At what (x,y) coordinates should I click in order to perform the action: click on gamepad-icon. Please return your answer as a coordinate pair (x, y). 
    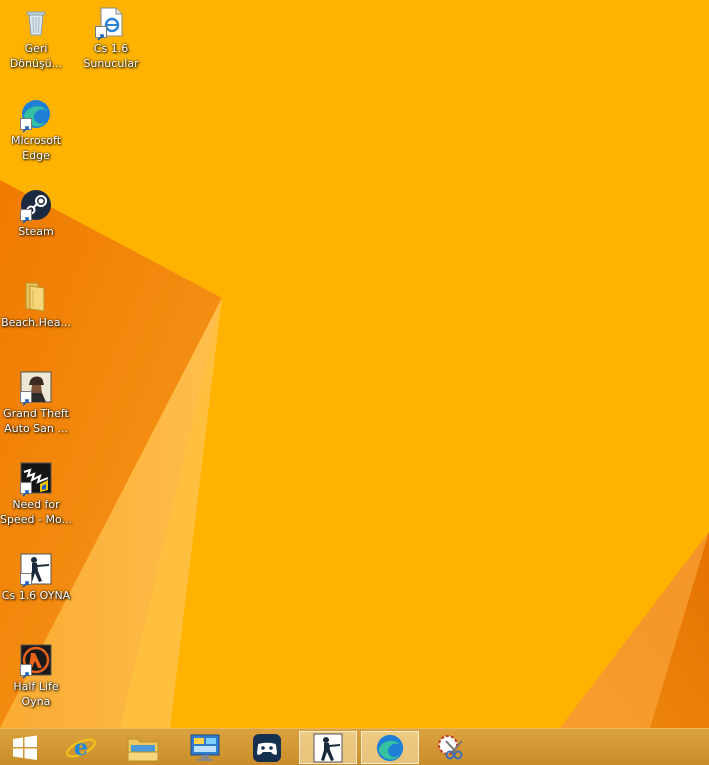
    Looking at the image, I should click on (267, 747).